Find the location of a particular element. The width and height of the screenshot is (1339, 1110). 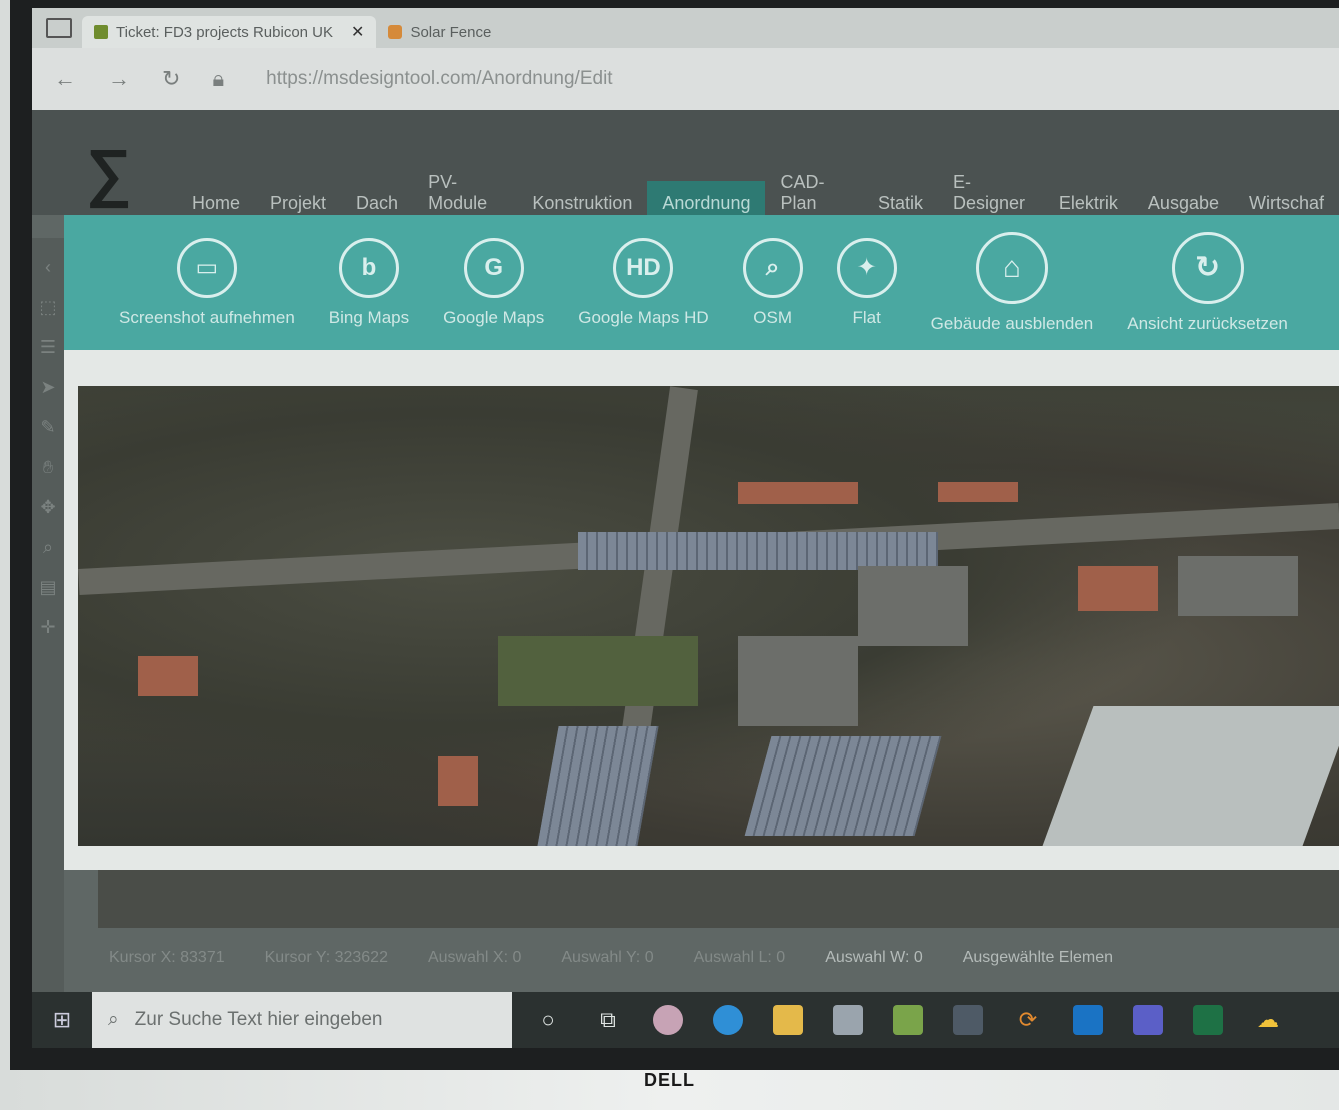

cursor-y: Kursor Y: 323622 is located at coordinates (326, 957).